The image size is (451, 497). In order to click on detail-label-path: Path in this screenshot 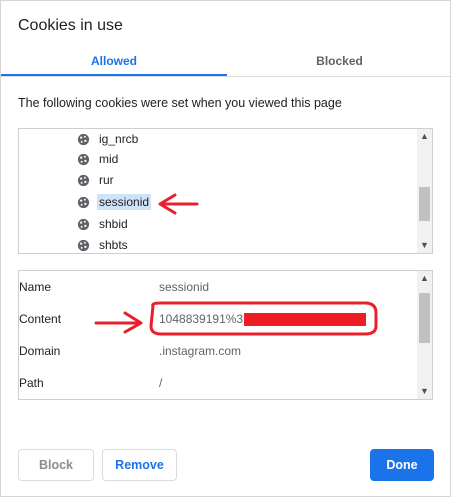, I will do `click(31, 383)`.